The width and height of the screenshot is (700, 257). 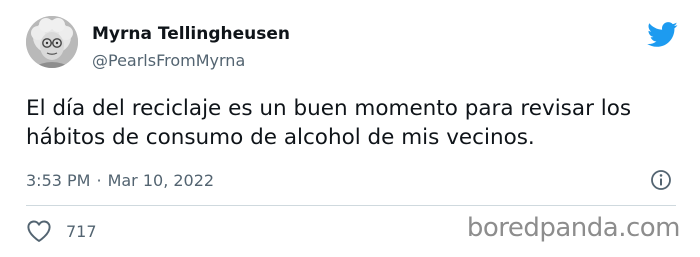 I want to click on heart-icon, so click(x=39, y=231).